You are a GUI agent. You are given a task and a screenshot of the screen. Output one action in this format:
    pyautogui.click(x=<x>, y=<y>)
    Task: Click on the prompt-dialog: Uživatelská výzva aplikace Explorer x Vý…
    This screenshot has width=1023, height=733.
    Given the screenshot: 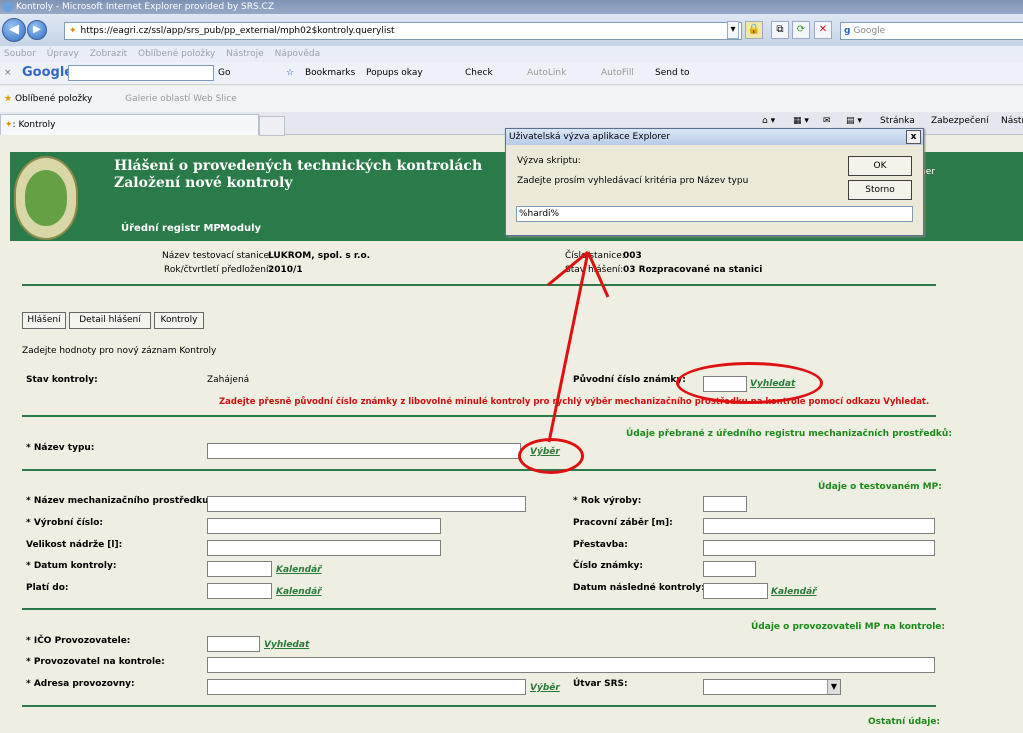 What is the action you would take?
    pyautogui.click(x=714, y=182)
    